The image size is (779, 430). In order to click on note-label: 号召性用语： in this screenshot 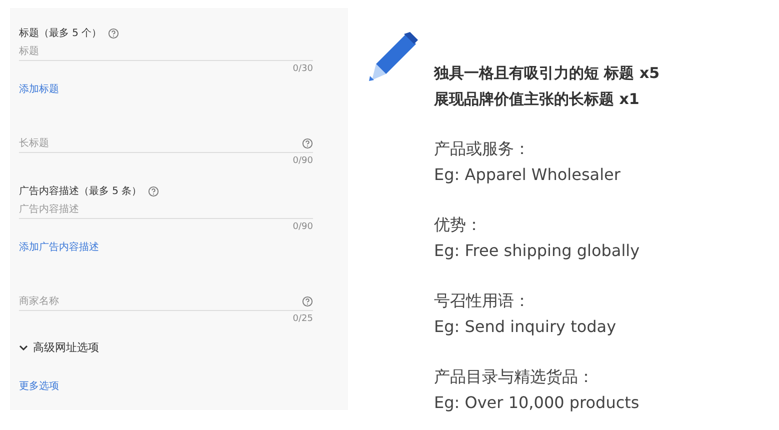, I will do `click(482, 301)`.